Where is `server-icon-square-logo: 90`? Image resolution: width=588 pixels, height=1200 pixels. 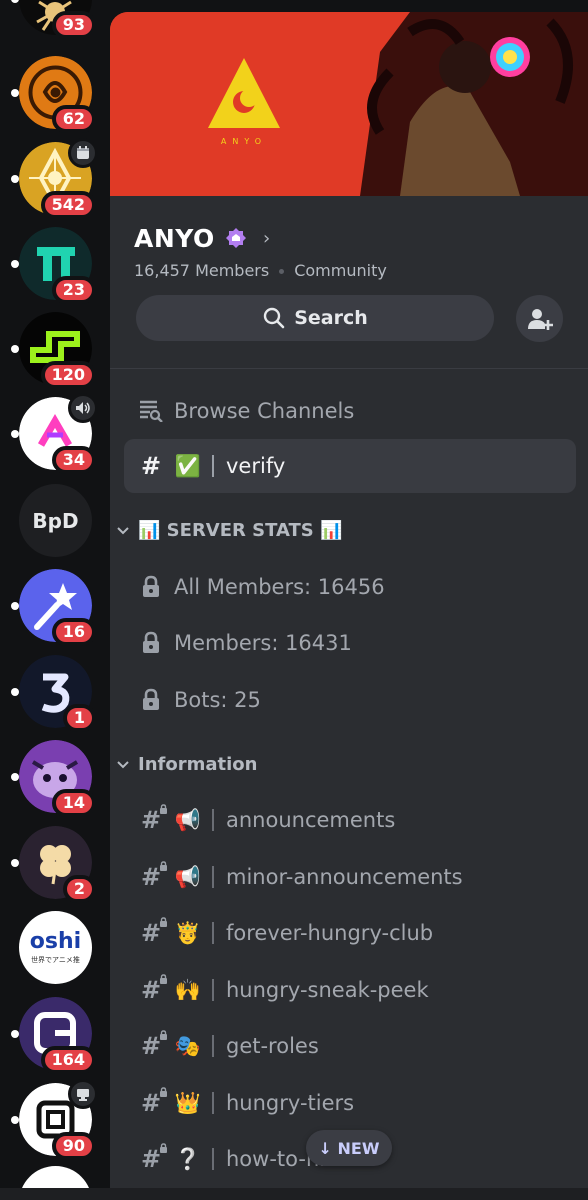
server-icon-square-logo: 90 is located at coordinates (54, 1119).